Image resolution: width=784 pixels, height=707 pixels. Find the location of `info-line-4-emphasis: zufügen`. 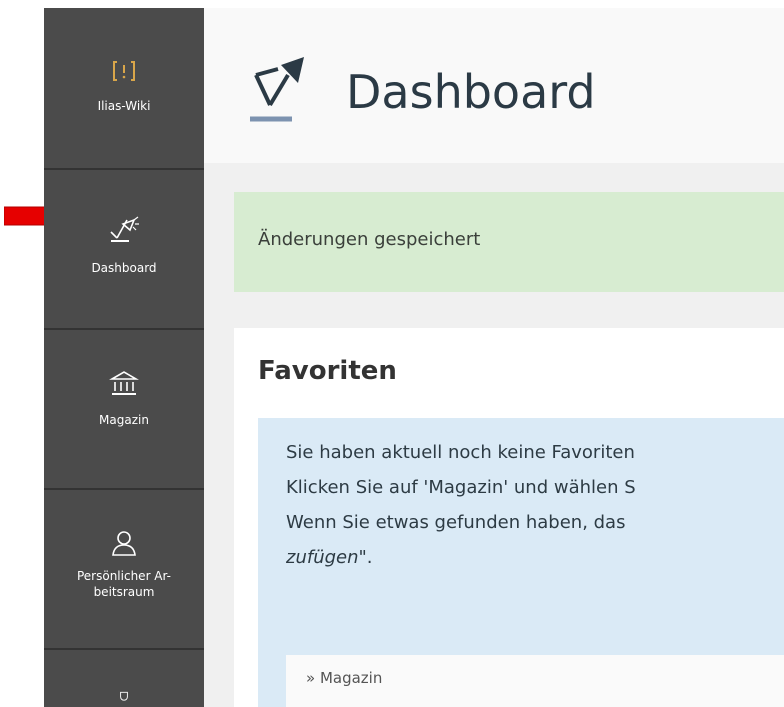

info-line-4-emphasis: zufügen is located at coordinates (322, 557).